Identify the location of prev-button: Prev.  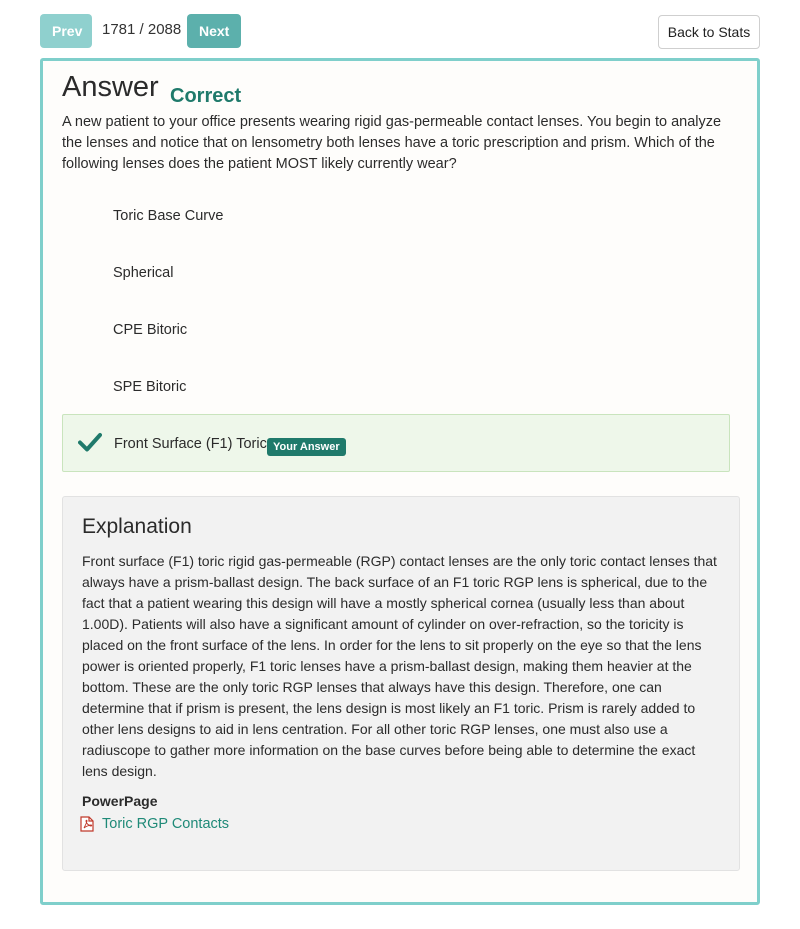
(66, 31).